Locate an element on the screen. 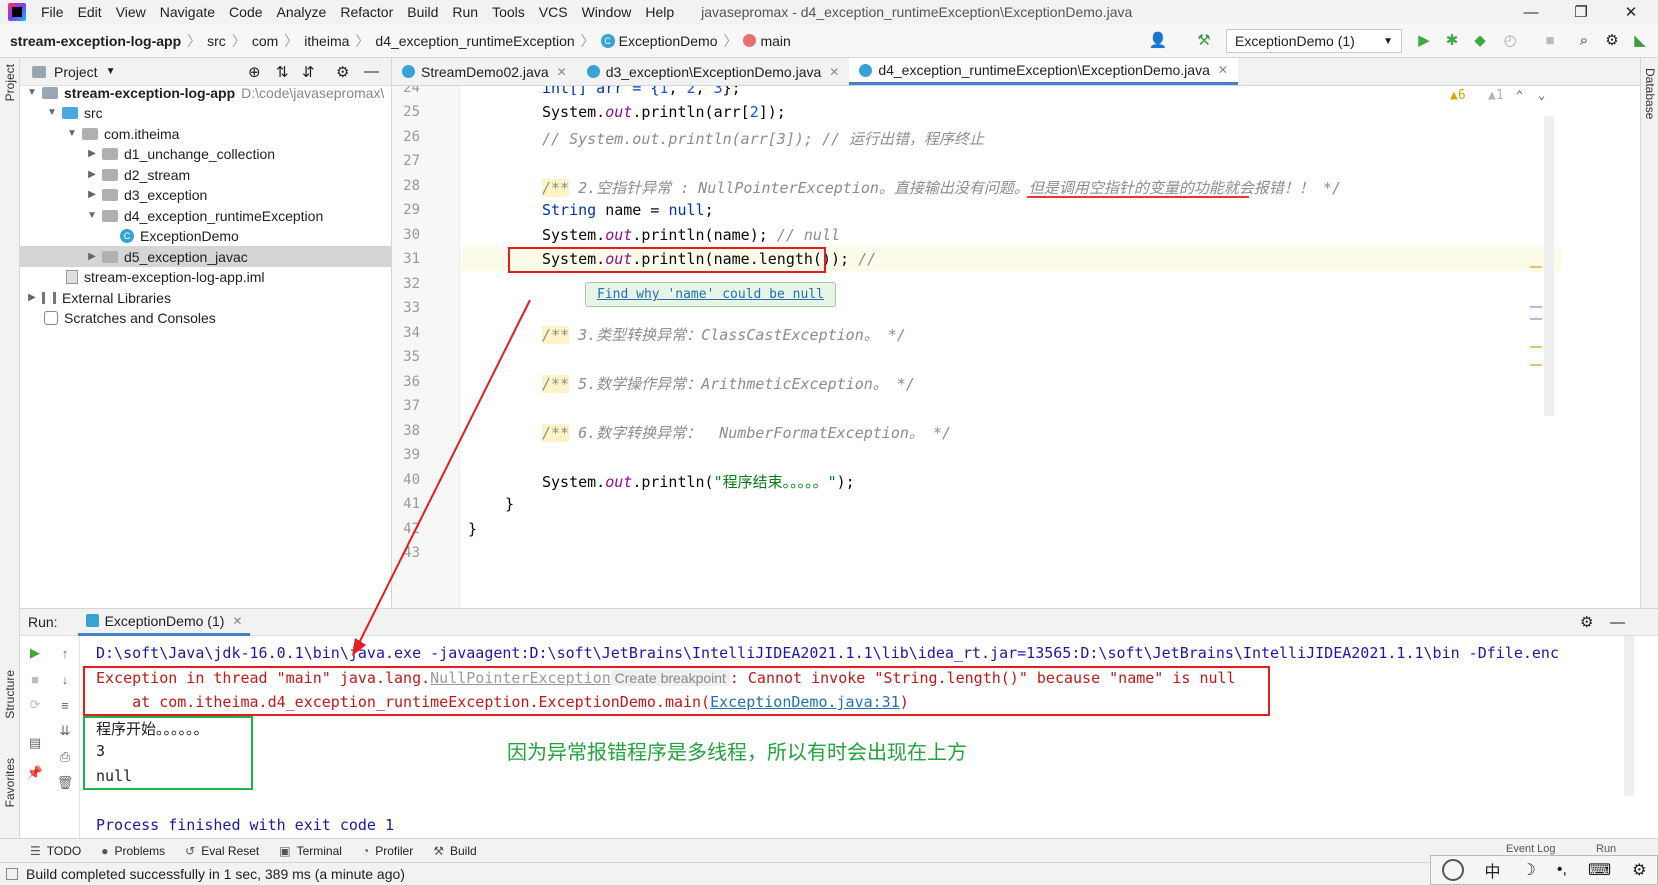  status-toggle-icon is located at coordinates (12, 874).